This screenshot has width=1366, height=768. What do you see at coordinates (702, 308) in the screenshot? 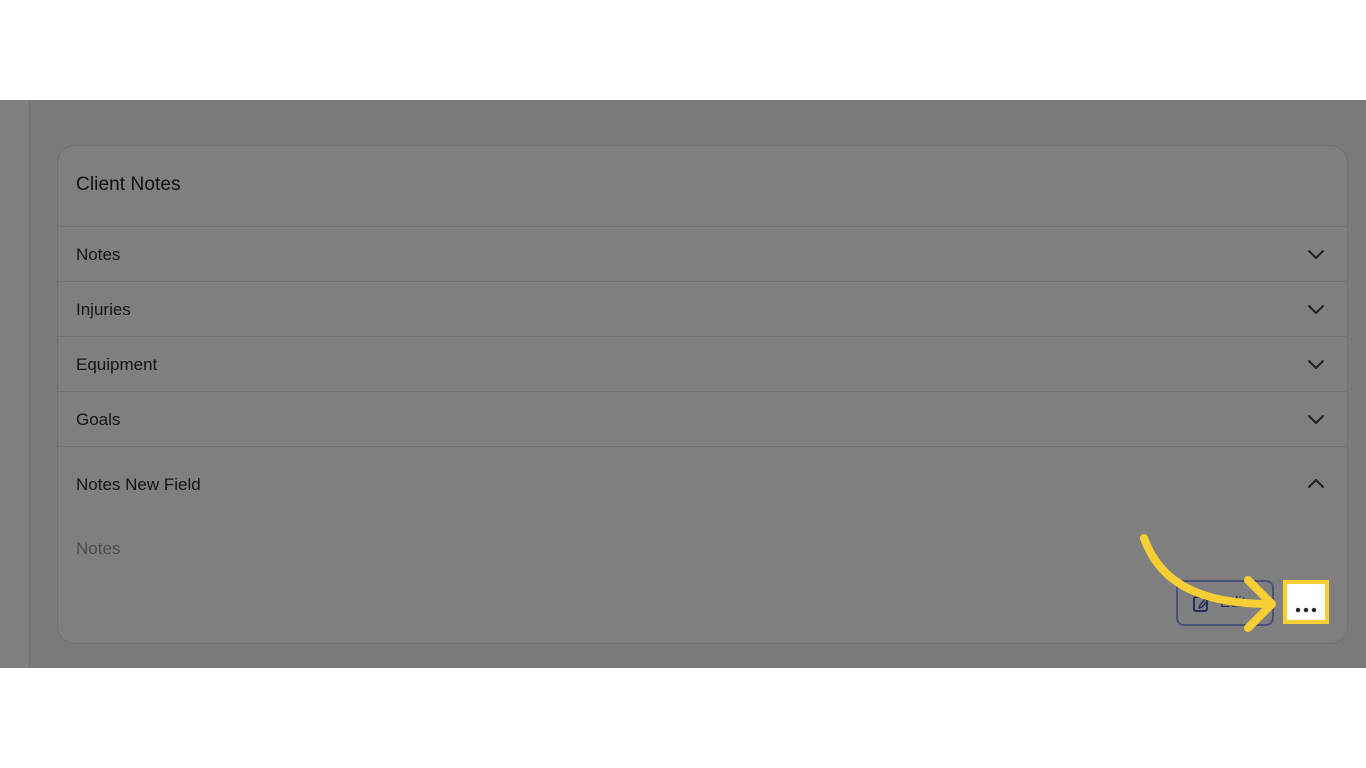
I see `accordion-item-injuries: Injuries` at bounding box center [702, 308].